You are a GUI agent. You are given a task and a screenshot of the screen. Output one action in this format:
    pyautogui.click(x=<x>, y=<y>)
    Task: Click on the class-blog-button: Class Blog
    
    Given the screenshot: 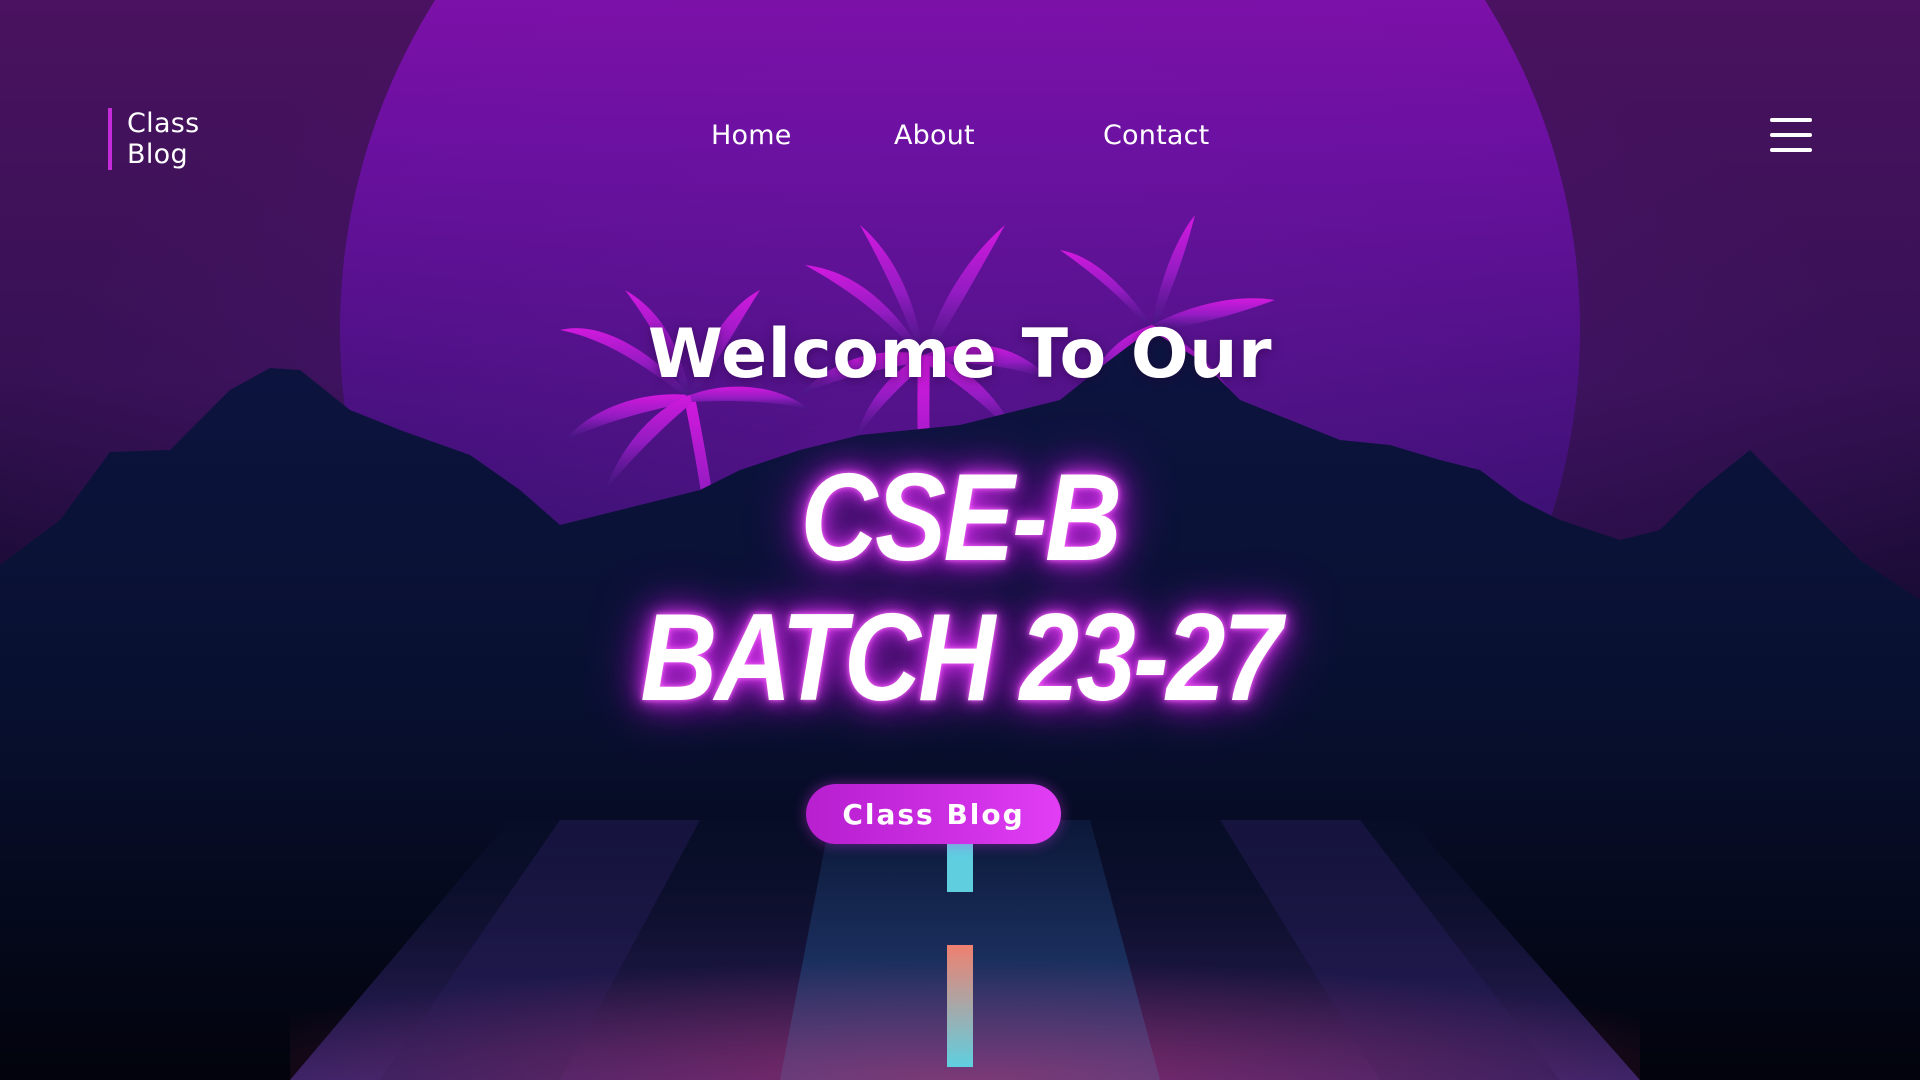 What is the action you would take?
    pyautogui.click(x=933, y=814)
    